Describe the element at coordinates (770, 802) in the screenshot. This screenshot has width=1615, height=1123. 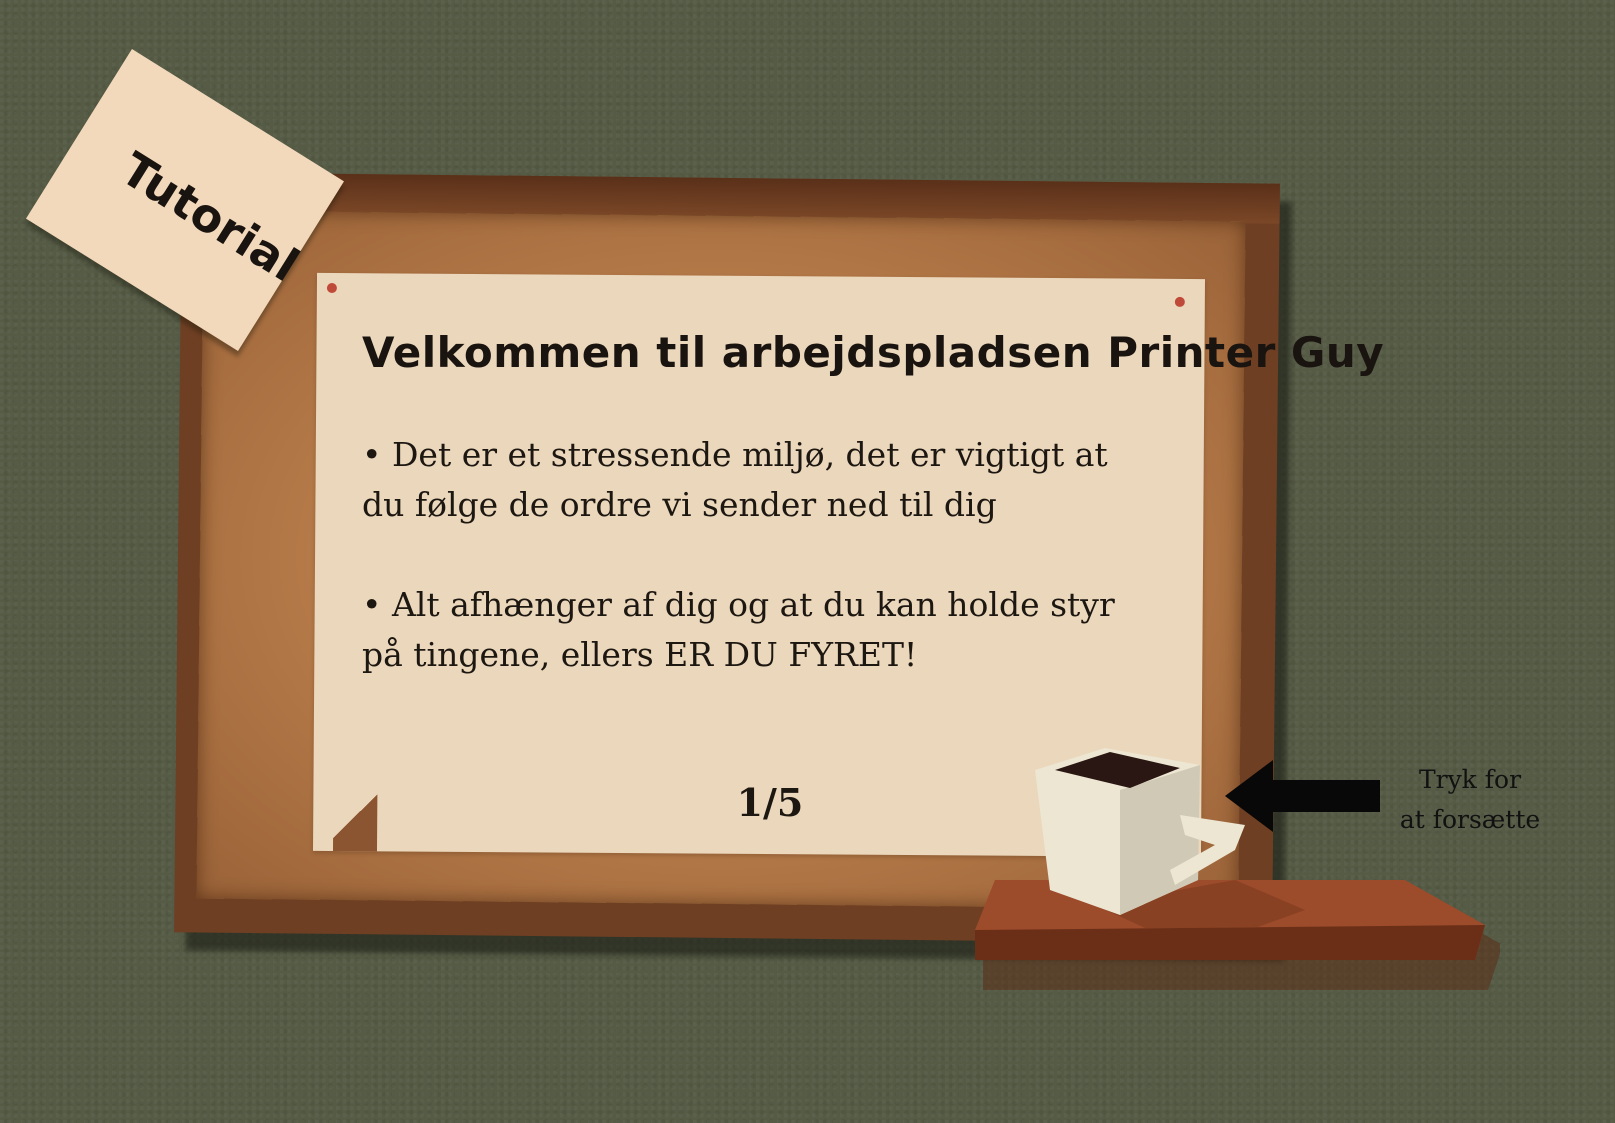
I see `page-indicator: 1/5` at that location.